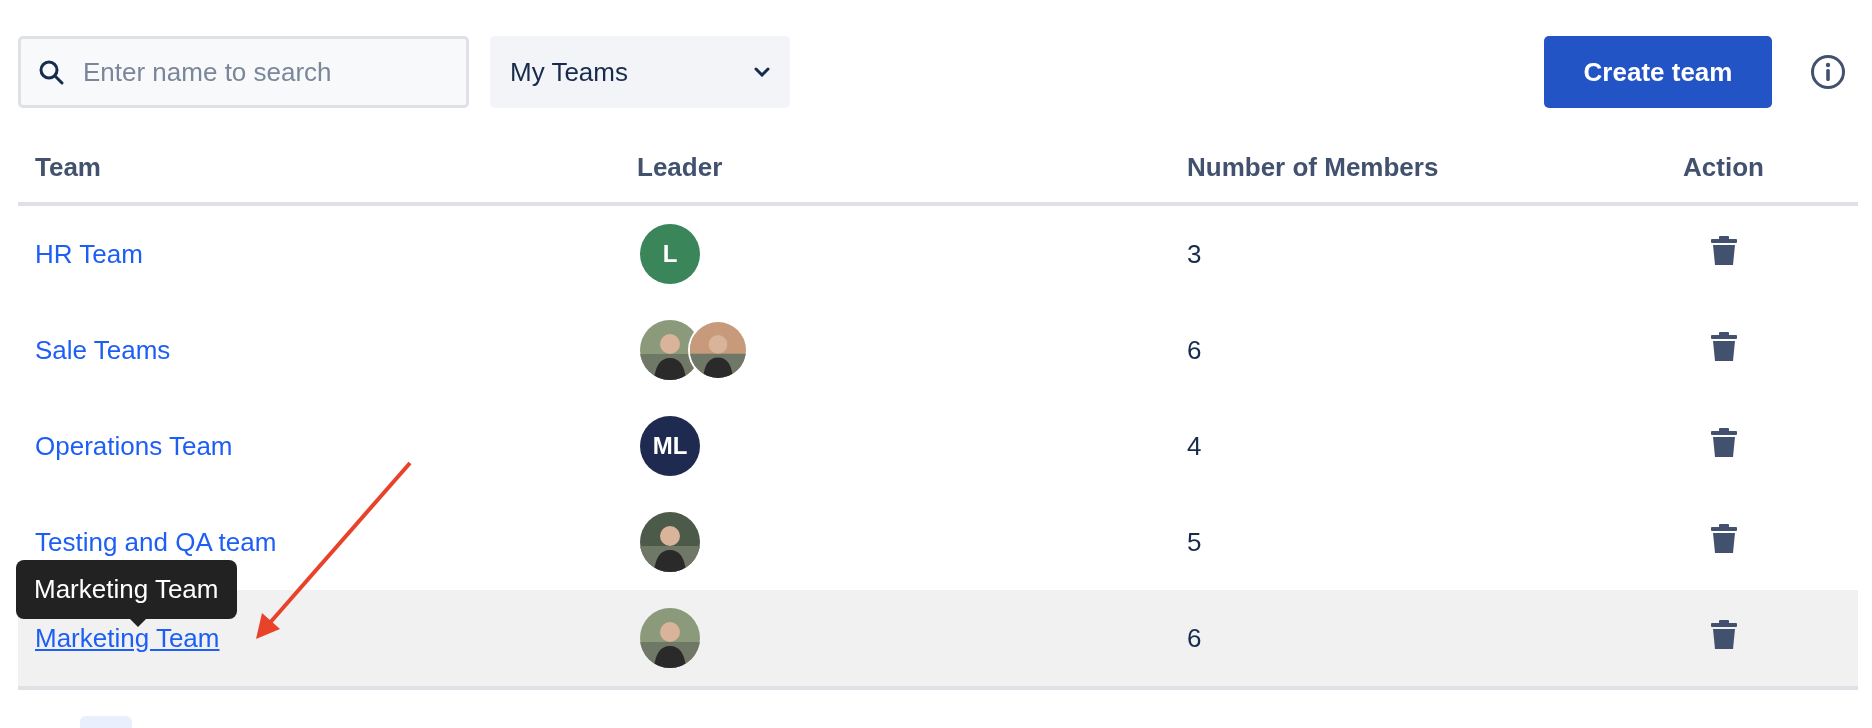  What do you see at coordinates (89, 253) in the screenshot?
I see `team-link: HR Team` at bounding box center [89, 253].